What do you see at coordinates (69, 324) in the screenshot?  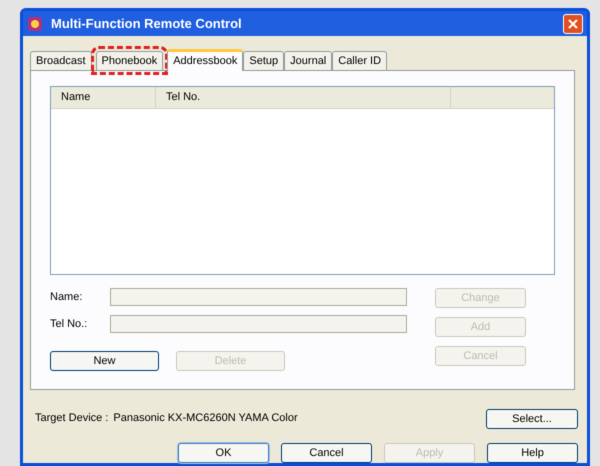 I see `field-label: Tel No.:` at bounding box center [69, 324].